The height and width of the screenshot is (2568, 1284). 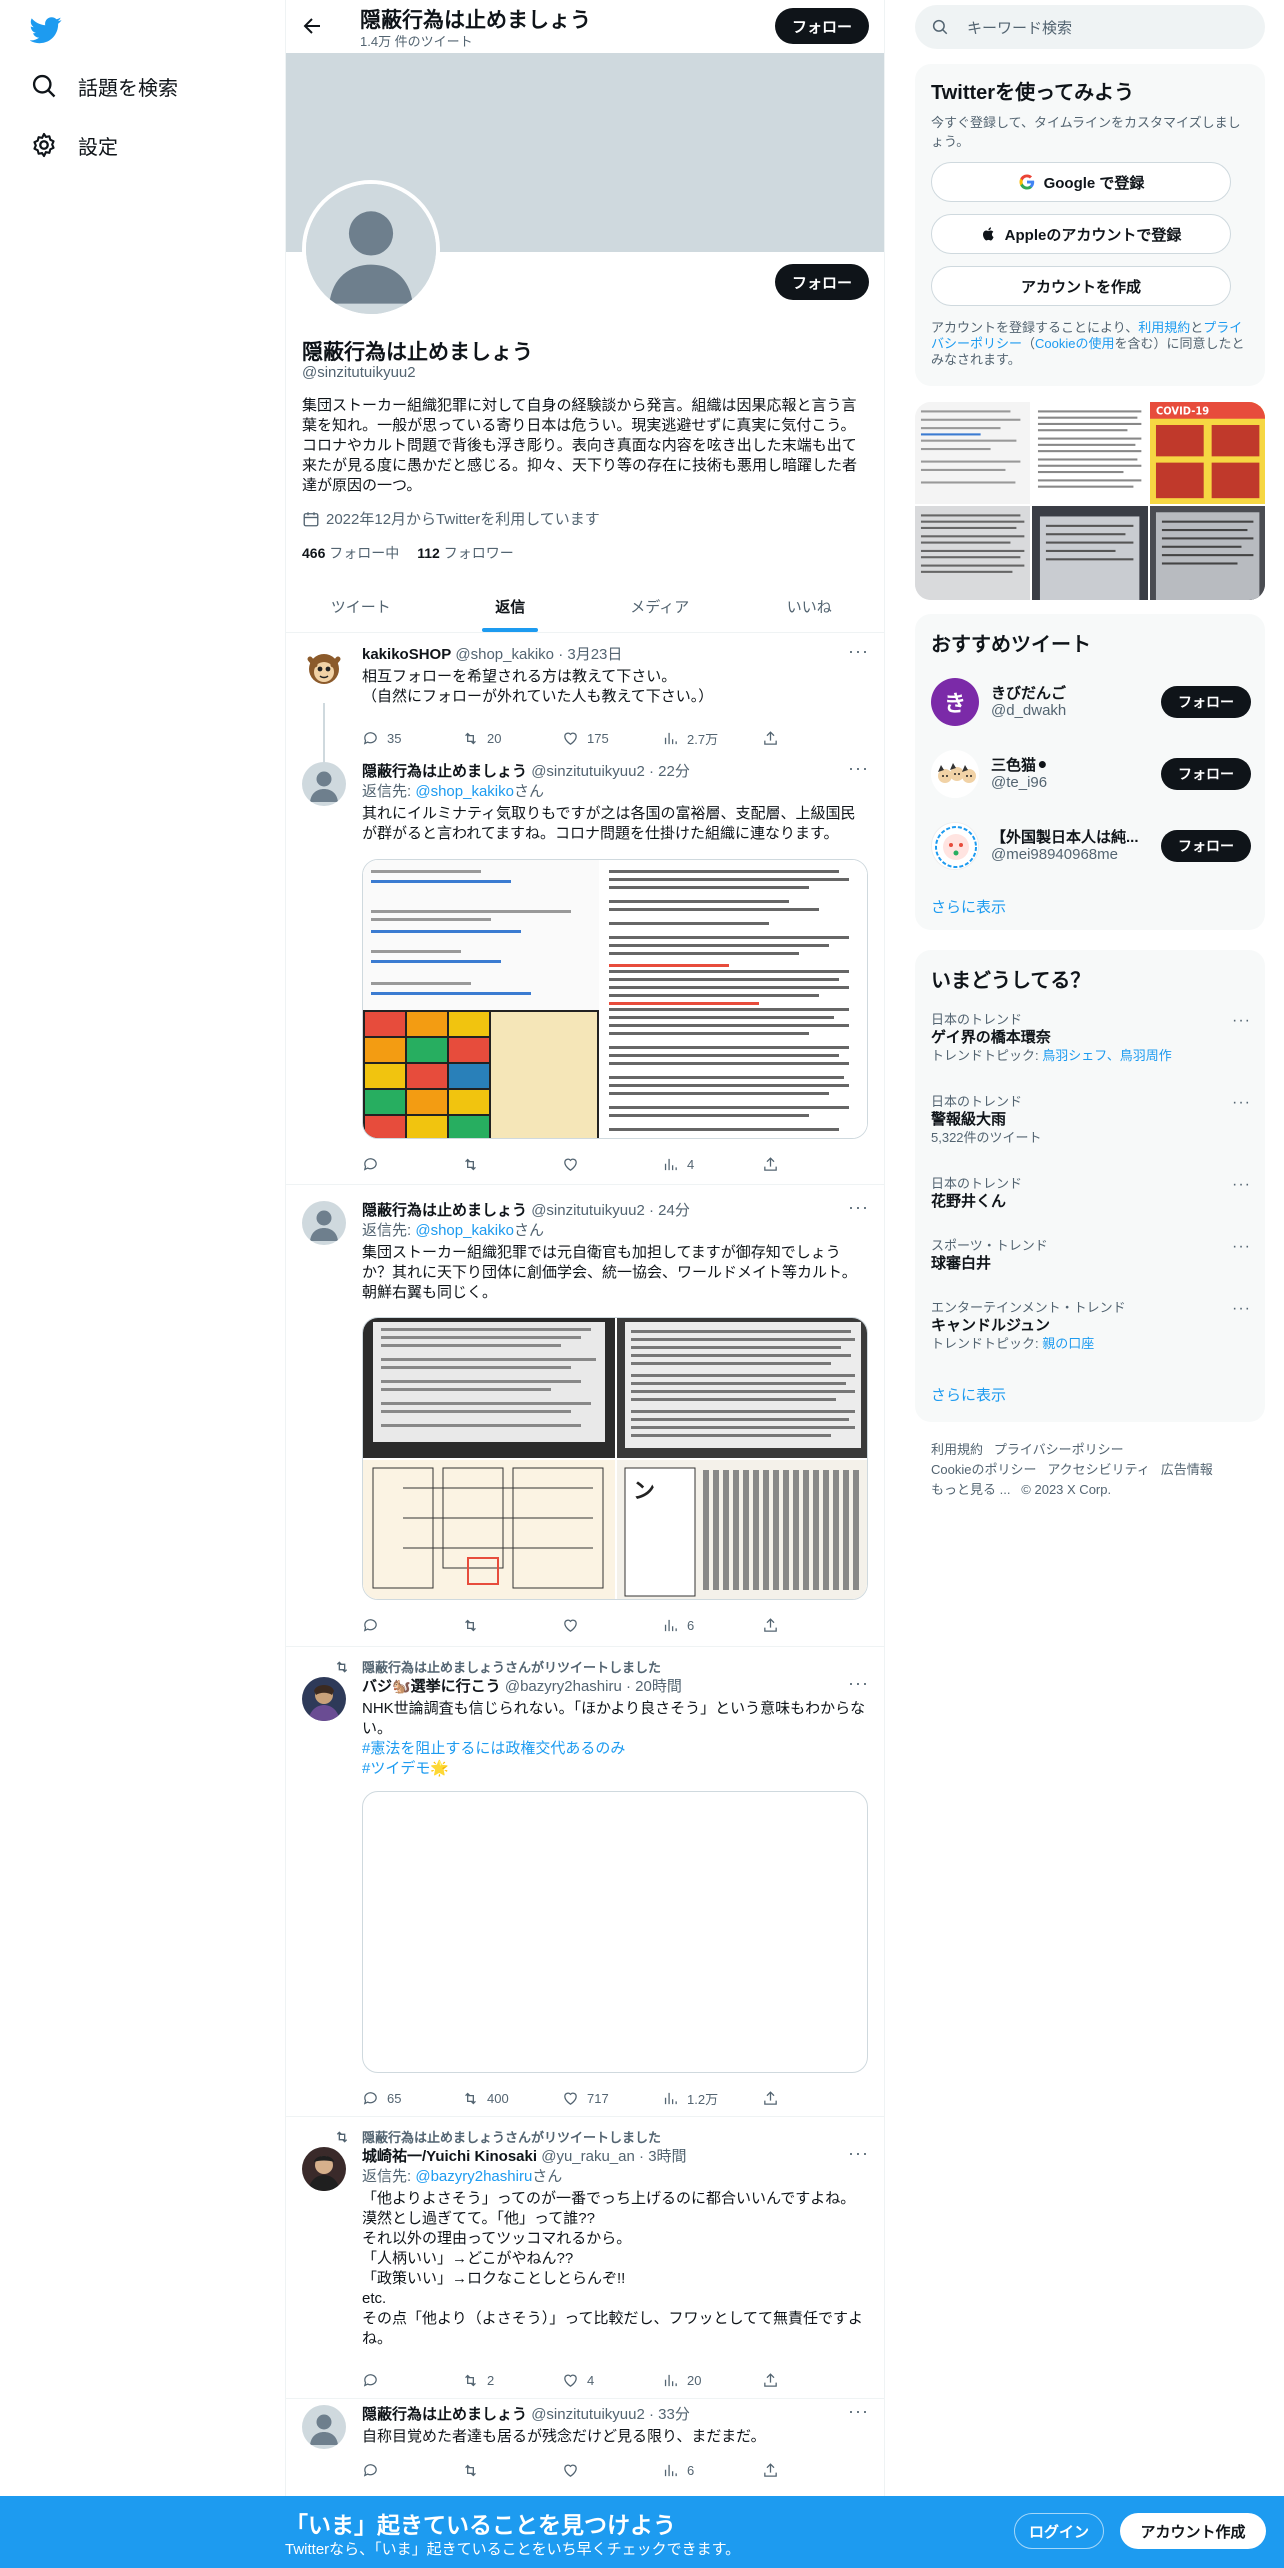 I want to click on following-link: 466 フォロー中, so click(x=350, y=553).